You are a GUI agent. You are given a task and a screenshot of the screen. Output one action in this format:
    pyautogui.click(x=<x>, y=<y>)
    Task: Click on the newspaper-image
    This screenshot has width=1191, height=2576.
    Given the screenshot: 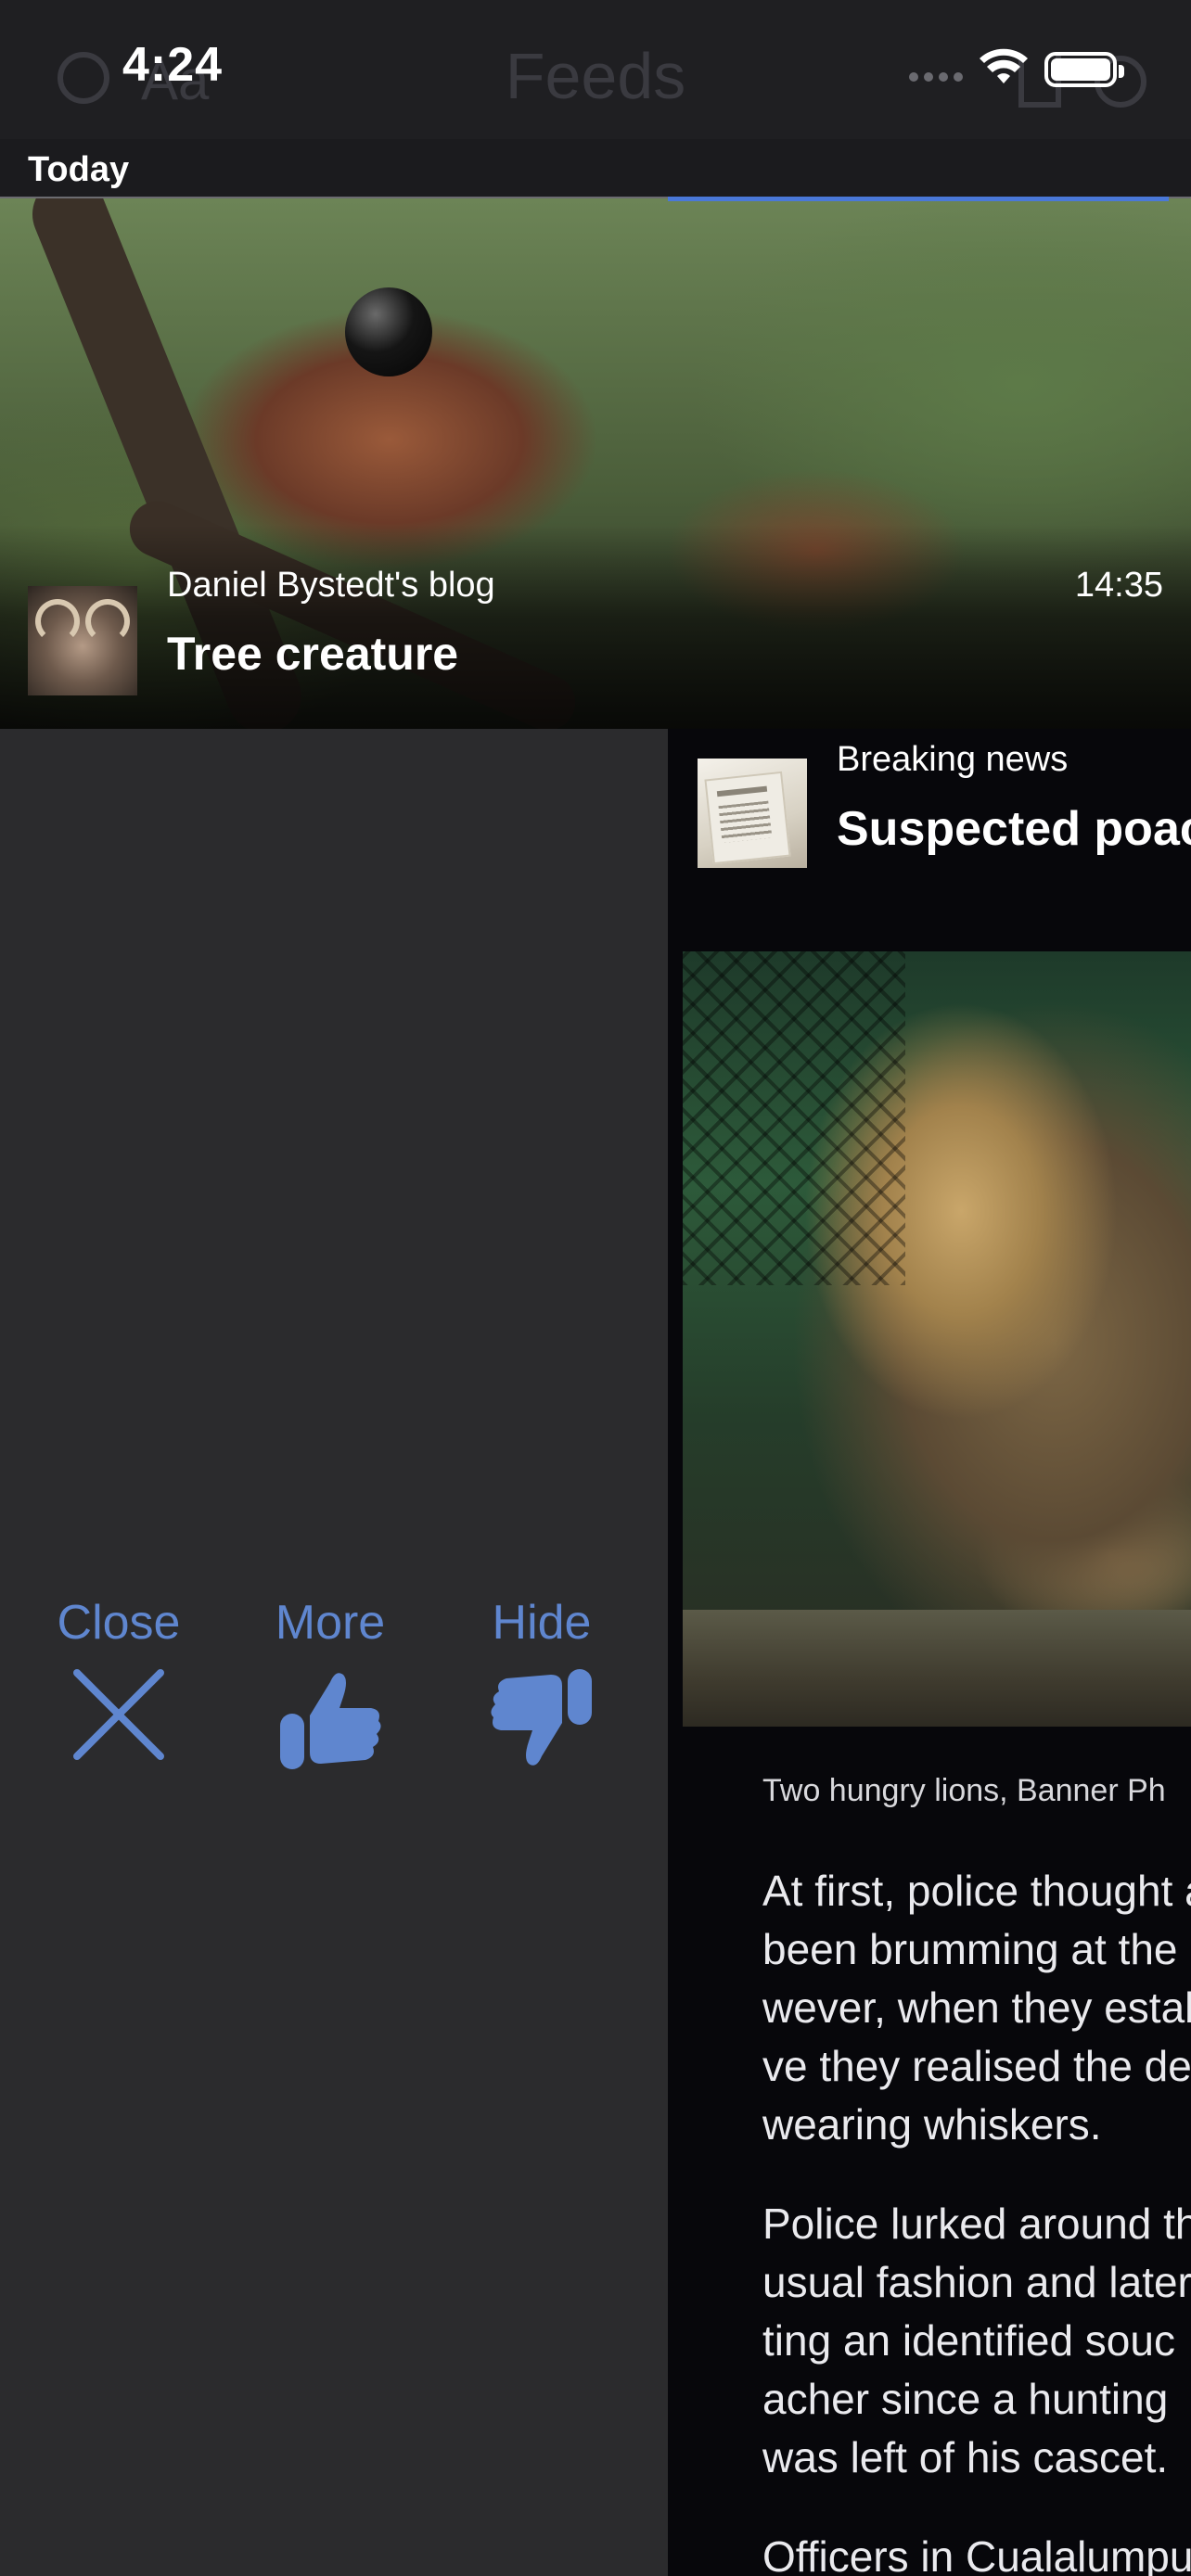 What is the action you would take?
    pyautogui.click(x=747, y=818)
    